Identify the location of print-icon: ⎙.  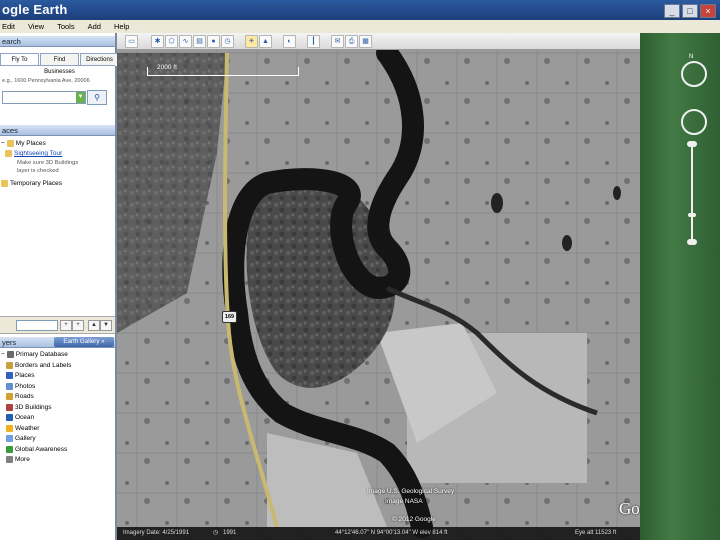
(351, 41).